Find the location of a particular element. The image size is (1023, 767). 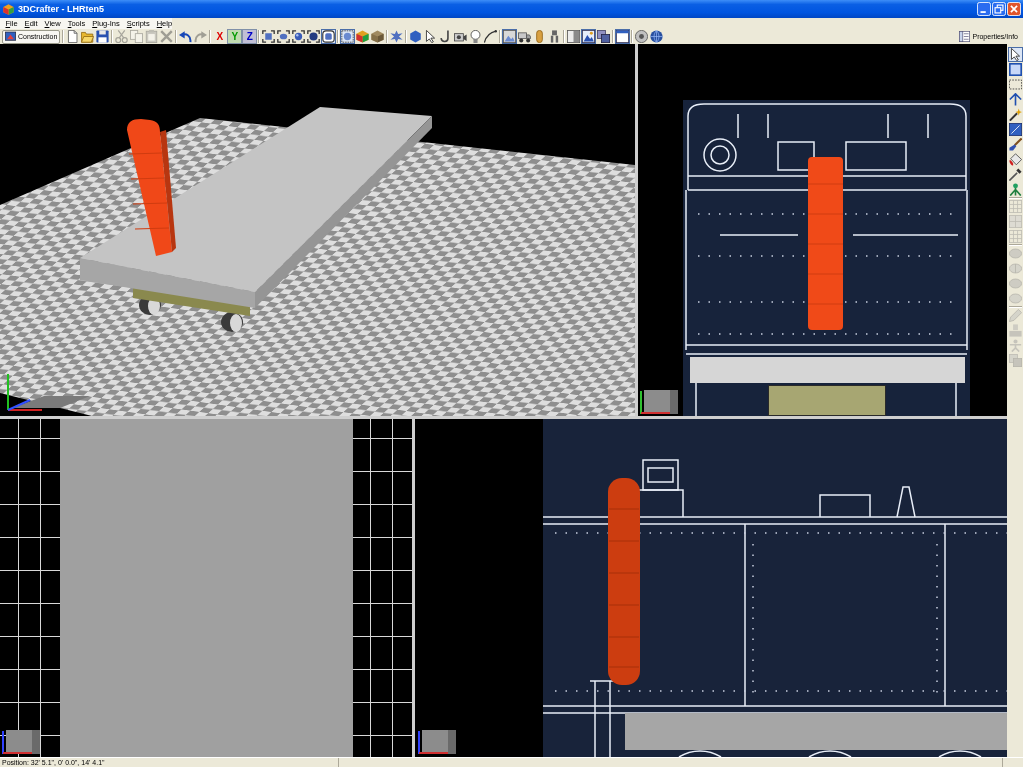

arrows-icon is located at coordinates (1015, 99).